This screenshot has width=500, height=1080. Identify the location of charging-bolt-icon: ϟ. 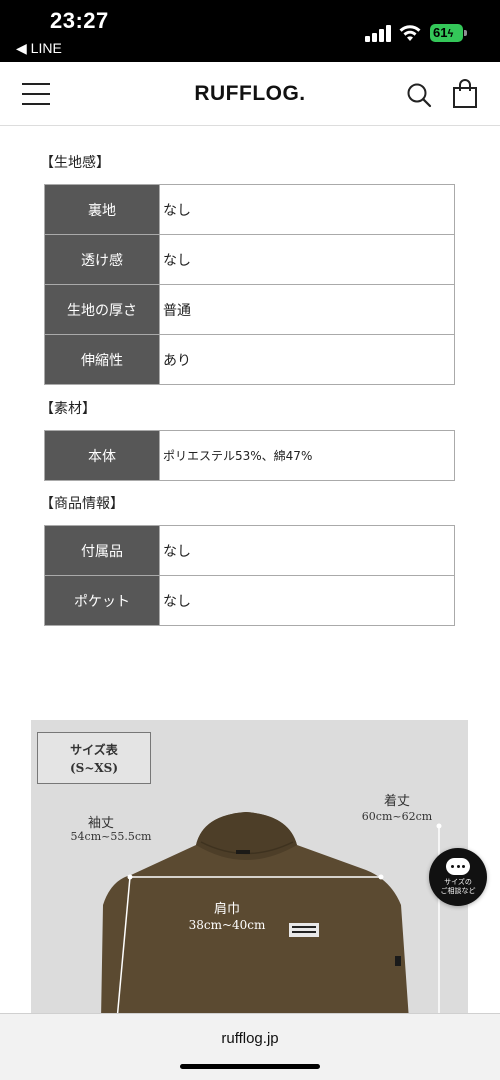
(450, 34).